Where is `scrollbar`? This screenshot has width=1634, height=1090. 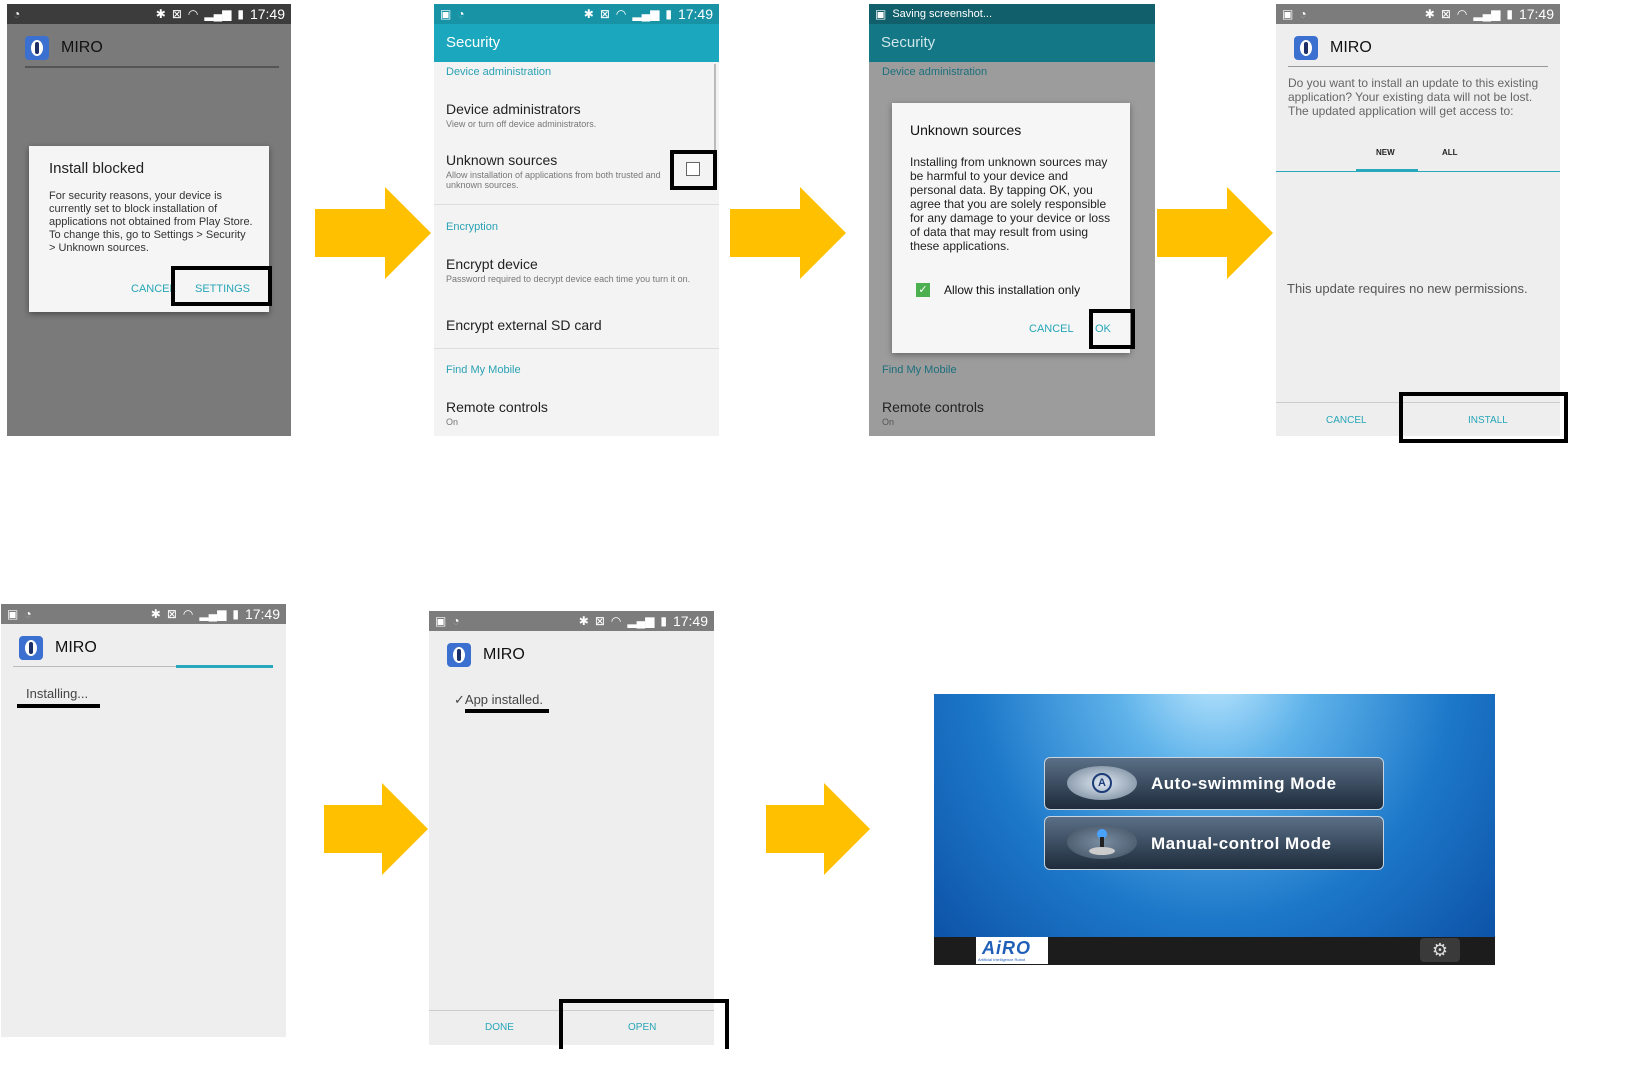
scrollbar is located at coordinates (715, 109).